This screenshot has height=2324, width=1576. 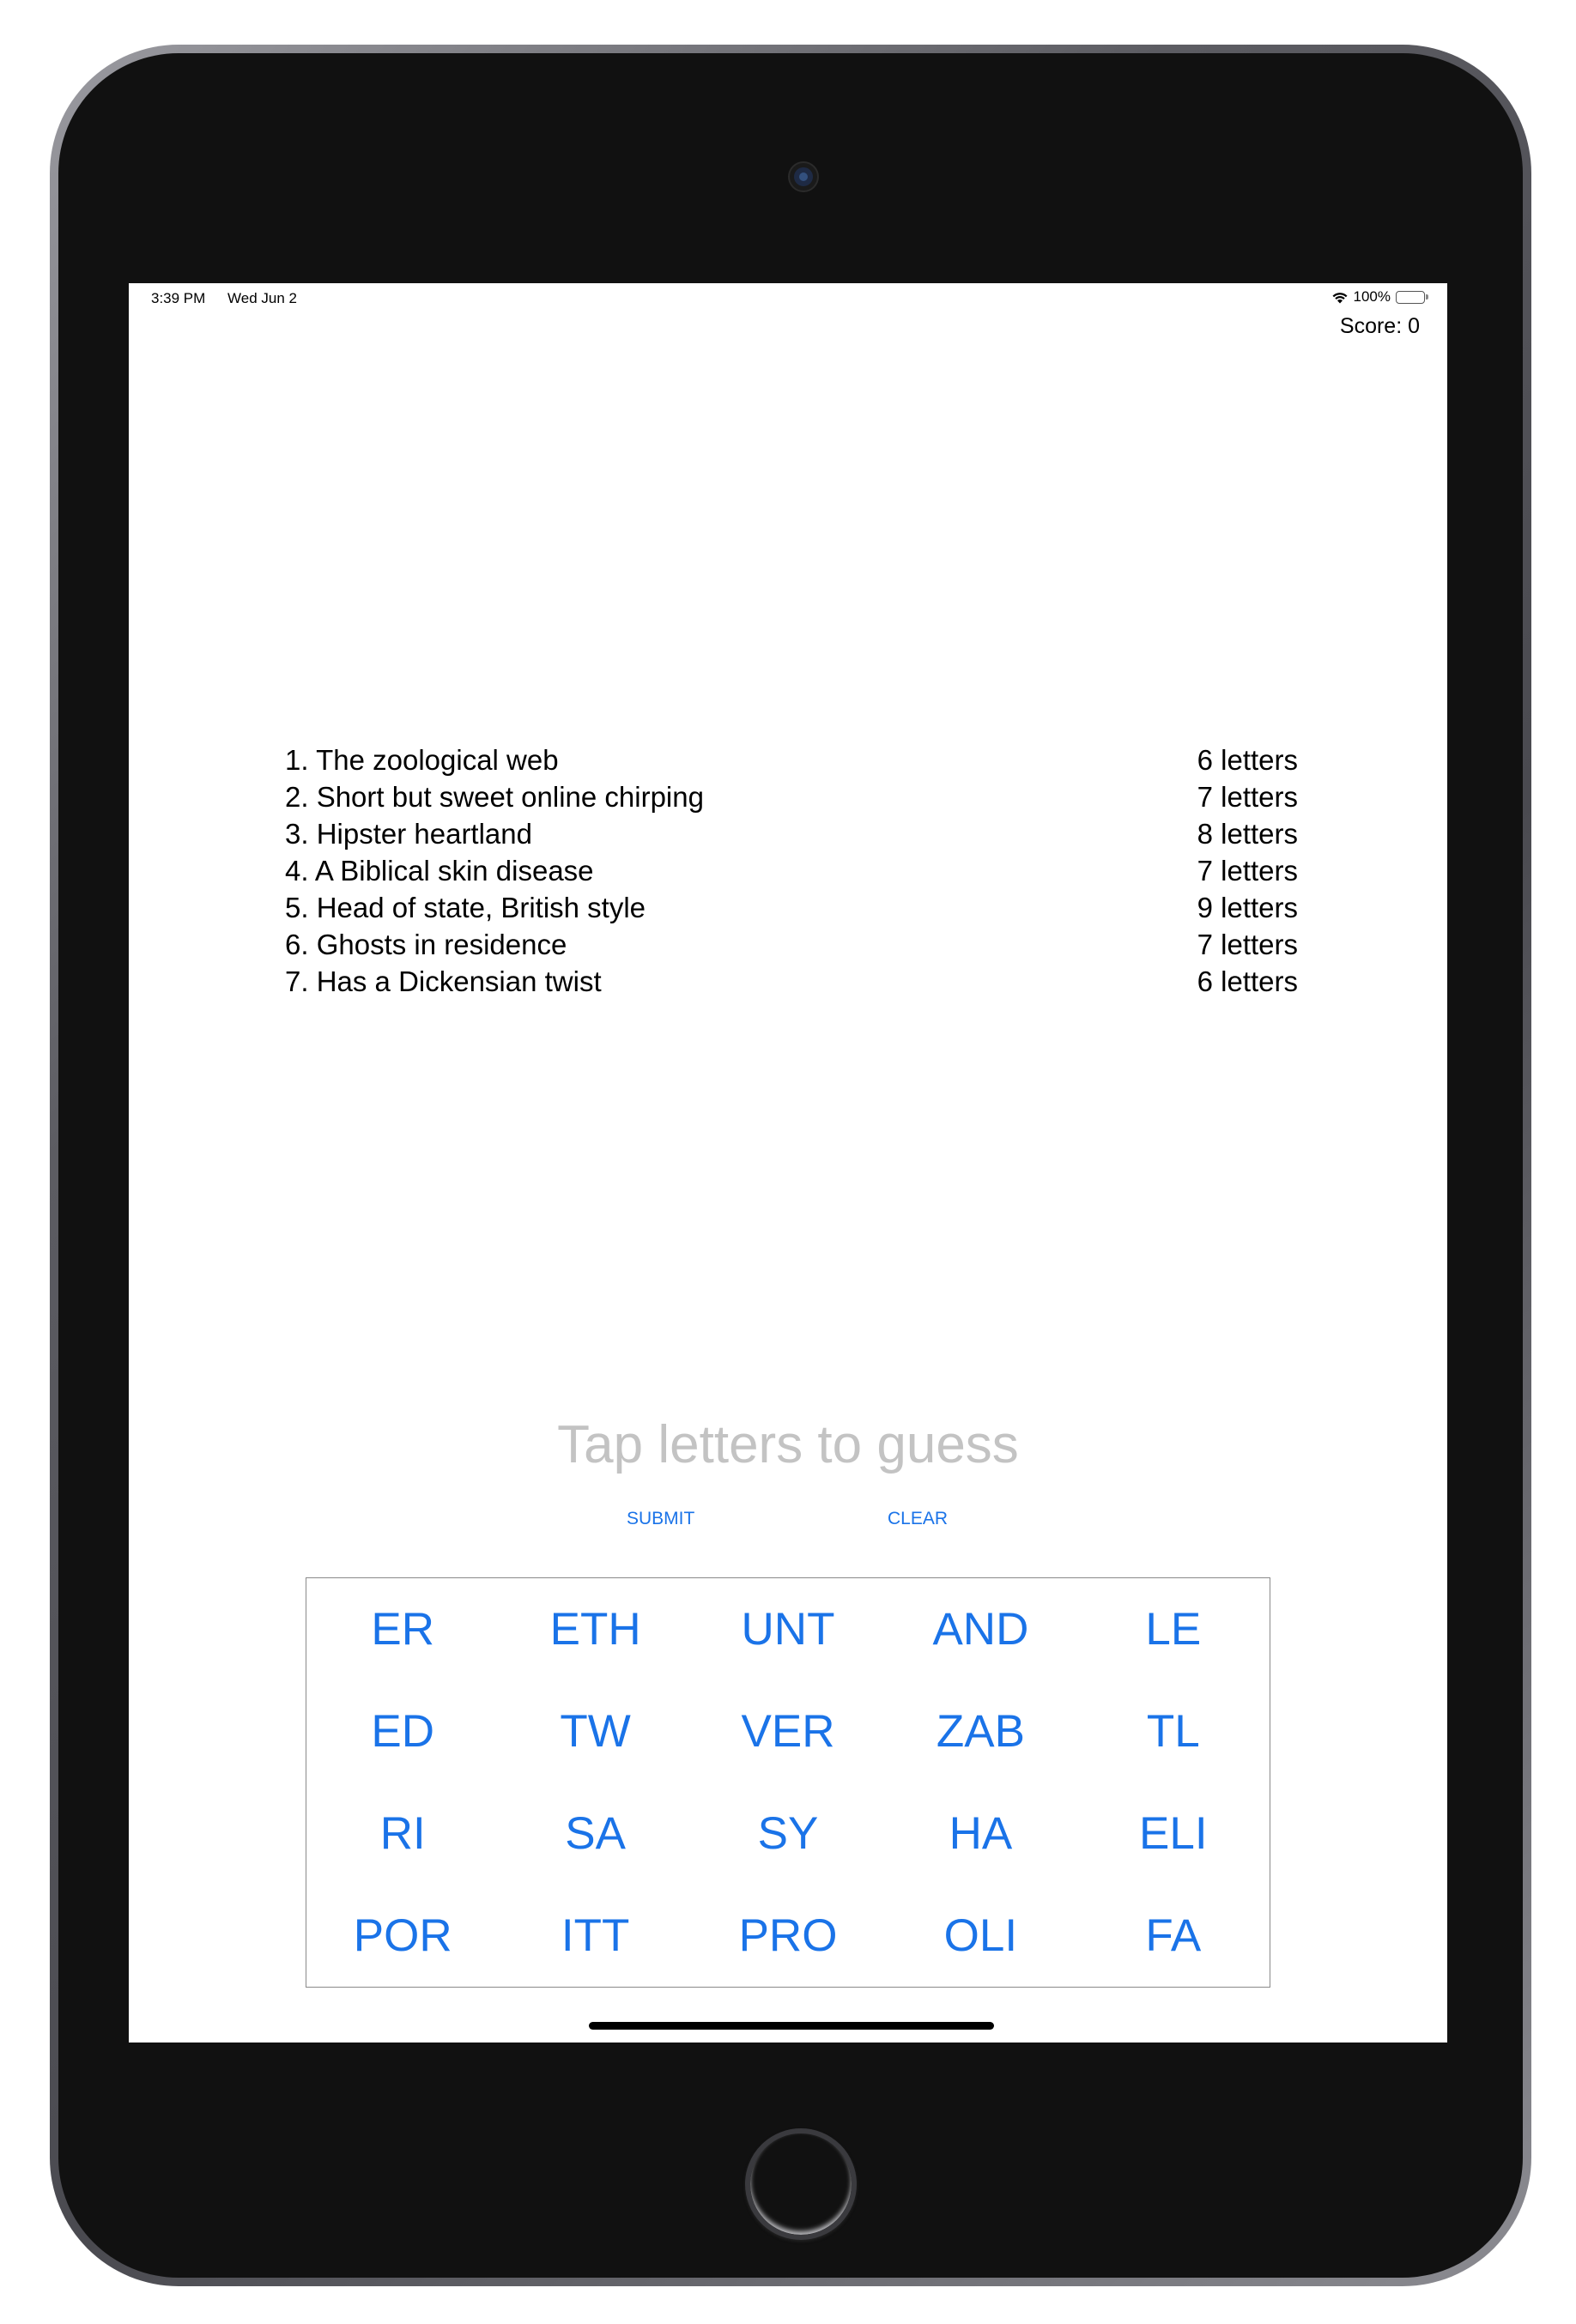 What do you see at coordinates (791, 833) in the screenshot?
I see `clue-row: 3. Hipster heartland 8 letters` at bounding box center [791, 833].